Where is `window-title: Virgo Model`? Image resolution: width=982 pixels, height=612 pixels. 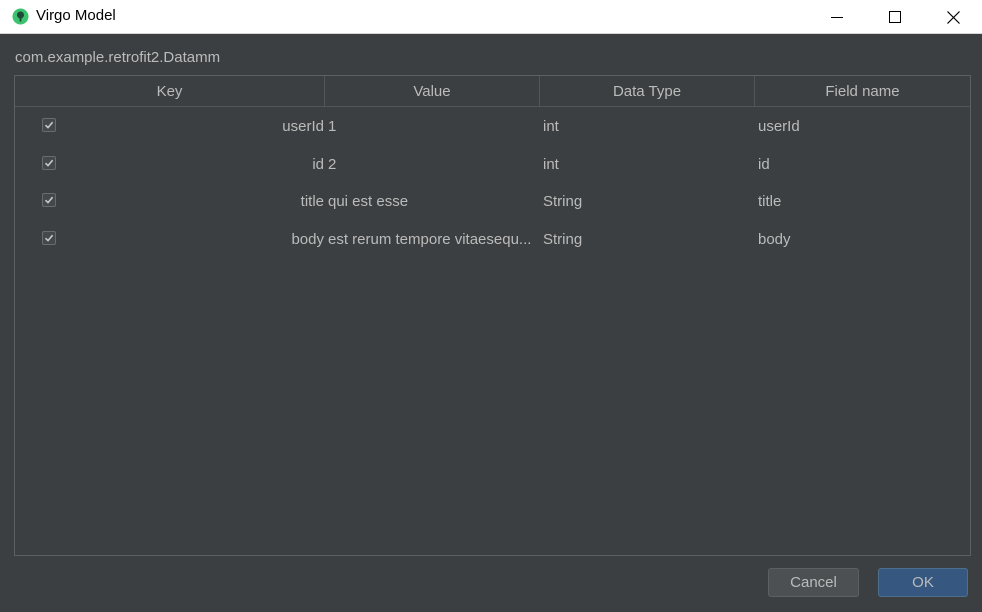 window-title: Virgo Model is located at coordinates (76, 15).